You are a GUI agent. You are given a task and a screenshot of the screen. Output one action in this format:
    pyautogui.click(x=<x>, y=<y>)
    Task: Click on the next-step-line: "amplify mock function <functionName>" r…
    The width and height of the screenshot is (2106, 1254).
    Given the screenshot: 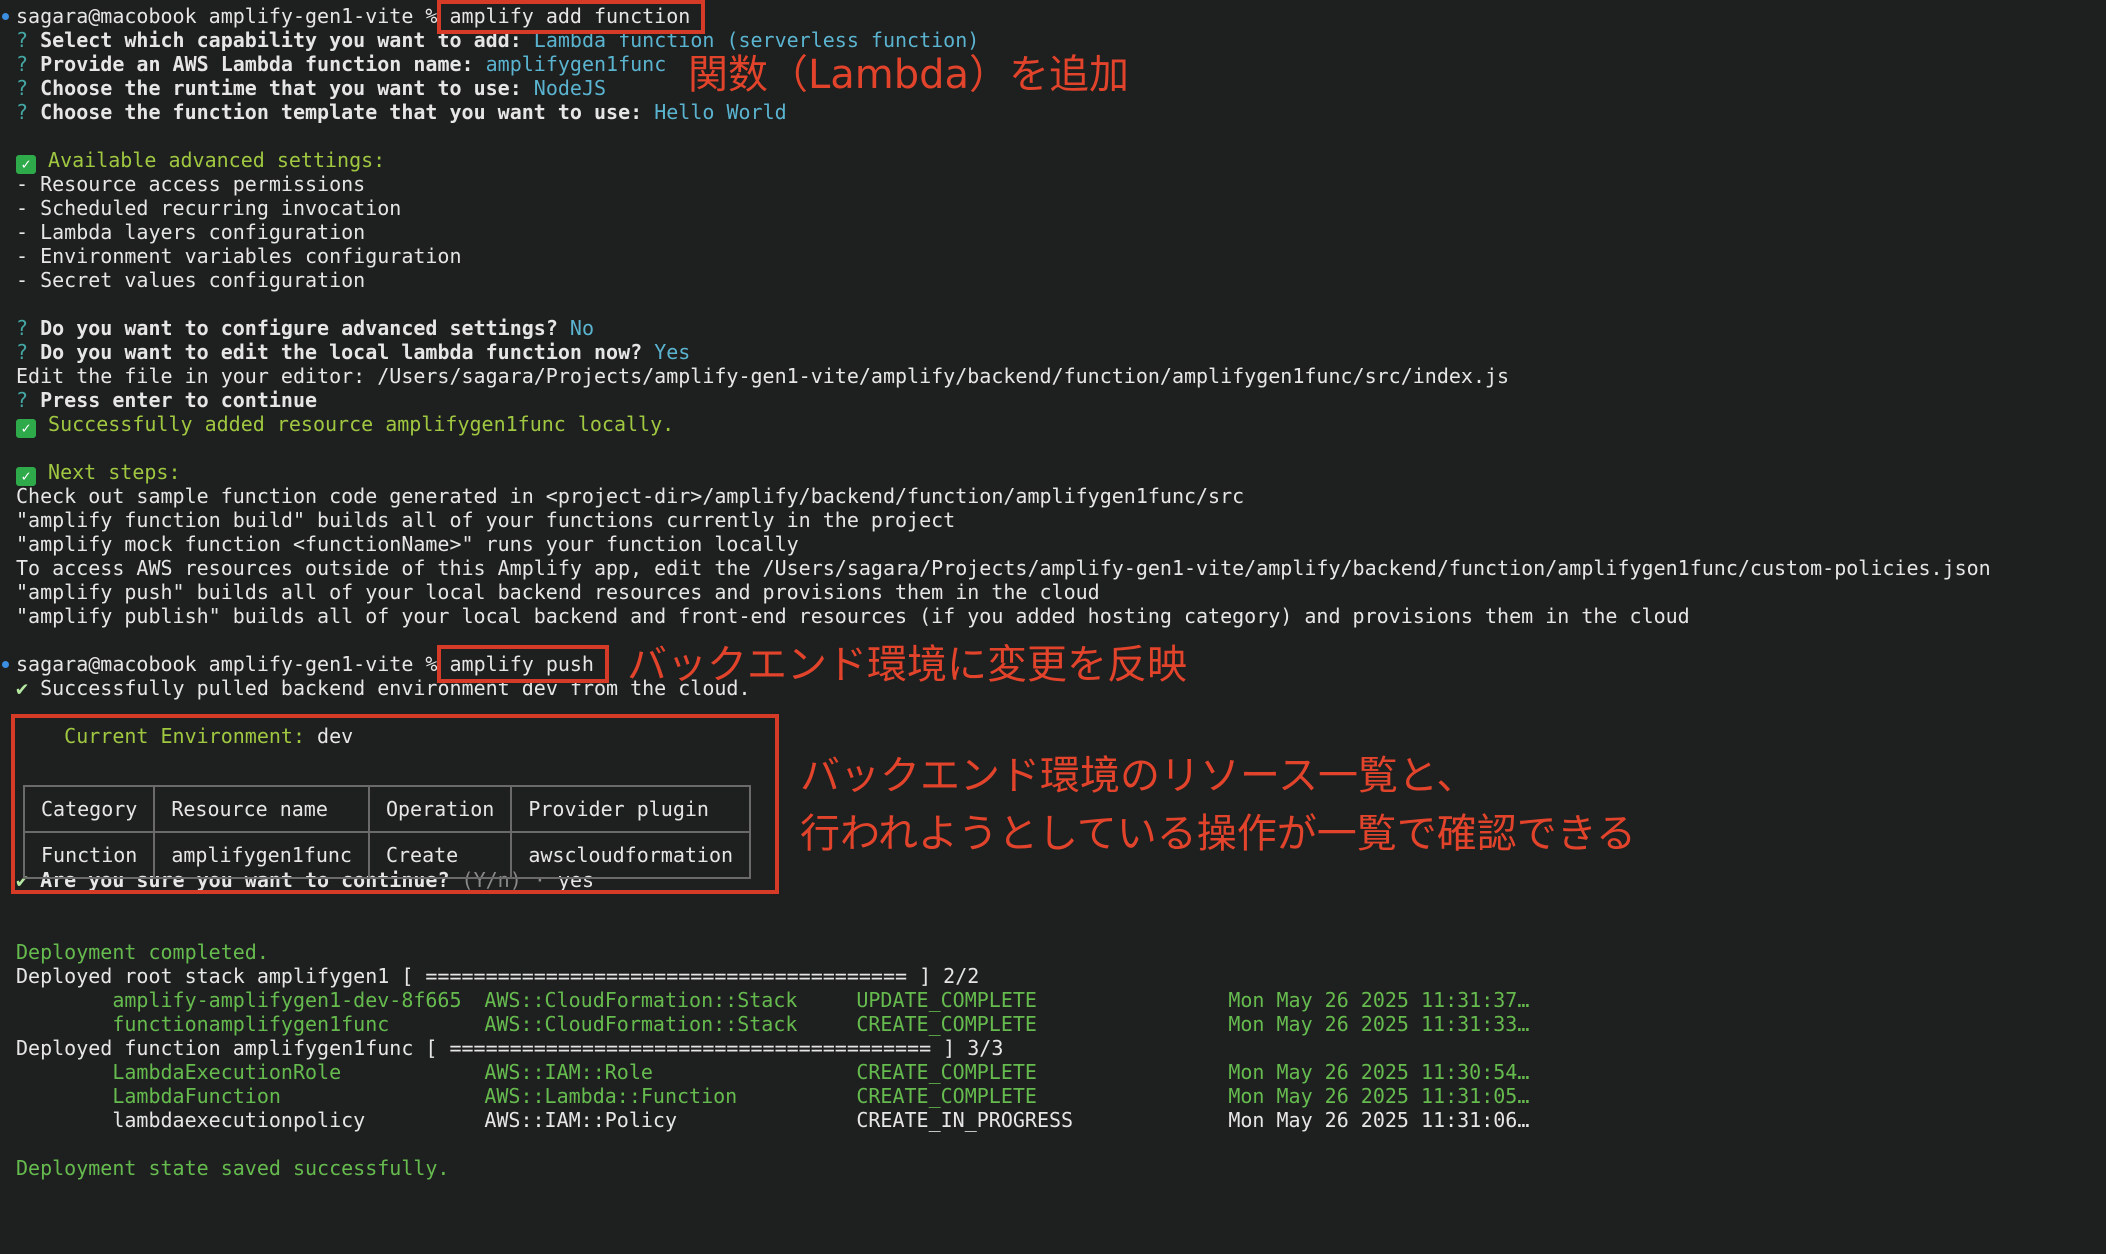 What is the action you would take?
    pyautogui.click(x=407, y=544)
    